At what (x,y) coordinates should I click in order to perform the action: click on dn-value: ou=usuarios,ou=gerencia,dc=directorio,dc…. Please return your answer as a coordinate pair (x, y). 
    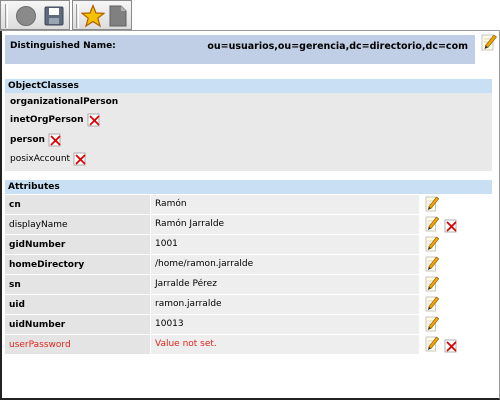
    Looking at the image, I should click on (337, 46).